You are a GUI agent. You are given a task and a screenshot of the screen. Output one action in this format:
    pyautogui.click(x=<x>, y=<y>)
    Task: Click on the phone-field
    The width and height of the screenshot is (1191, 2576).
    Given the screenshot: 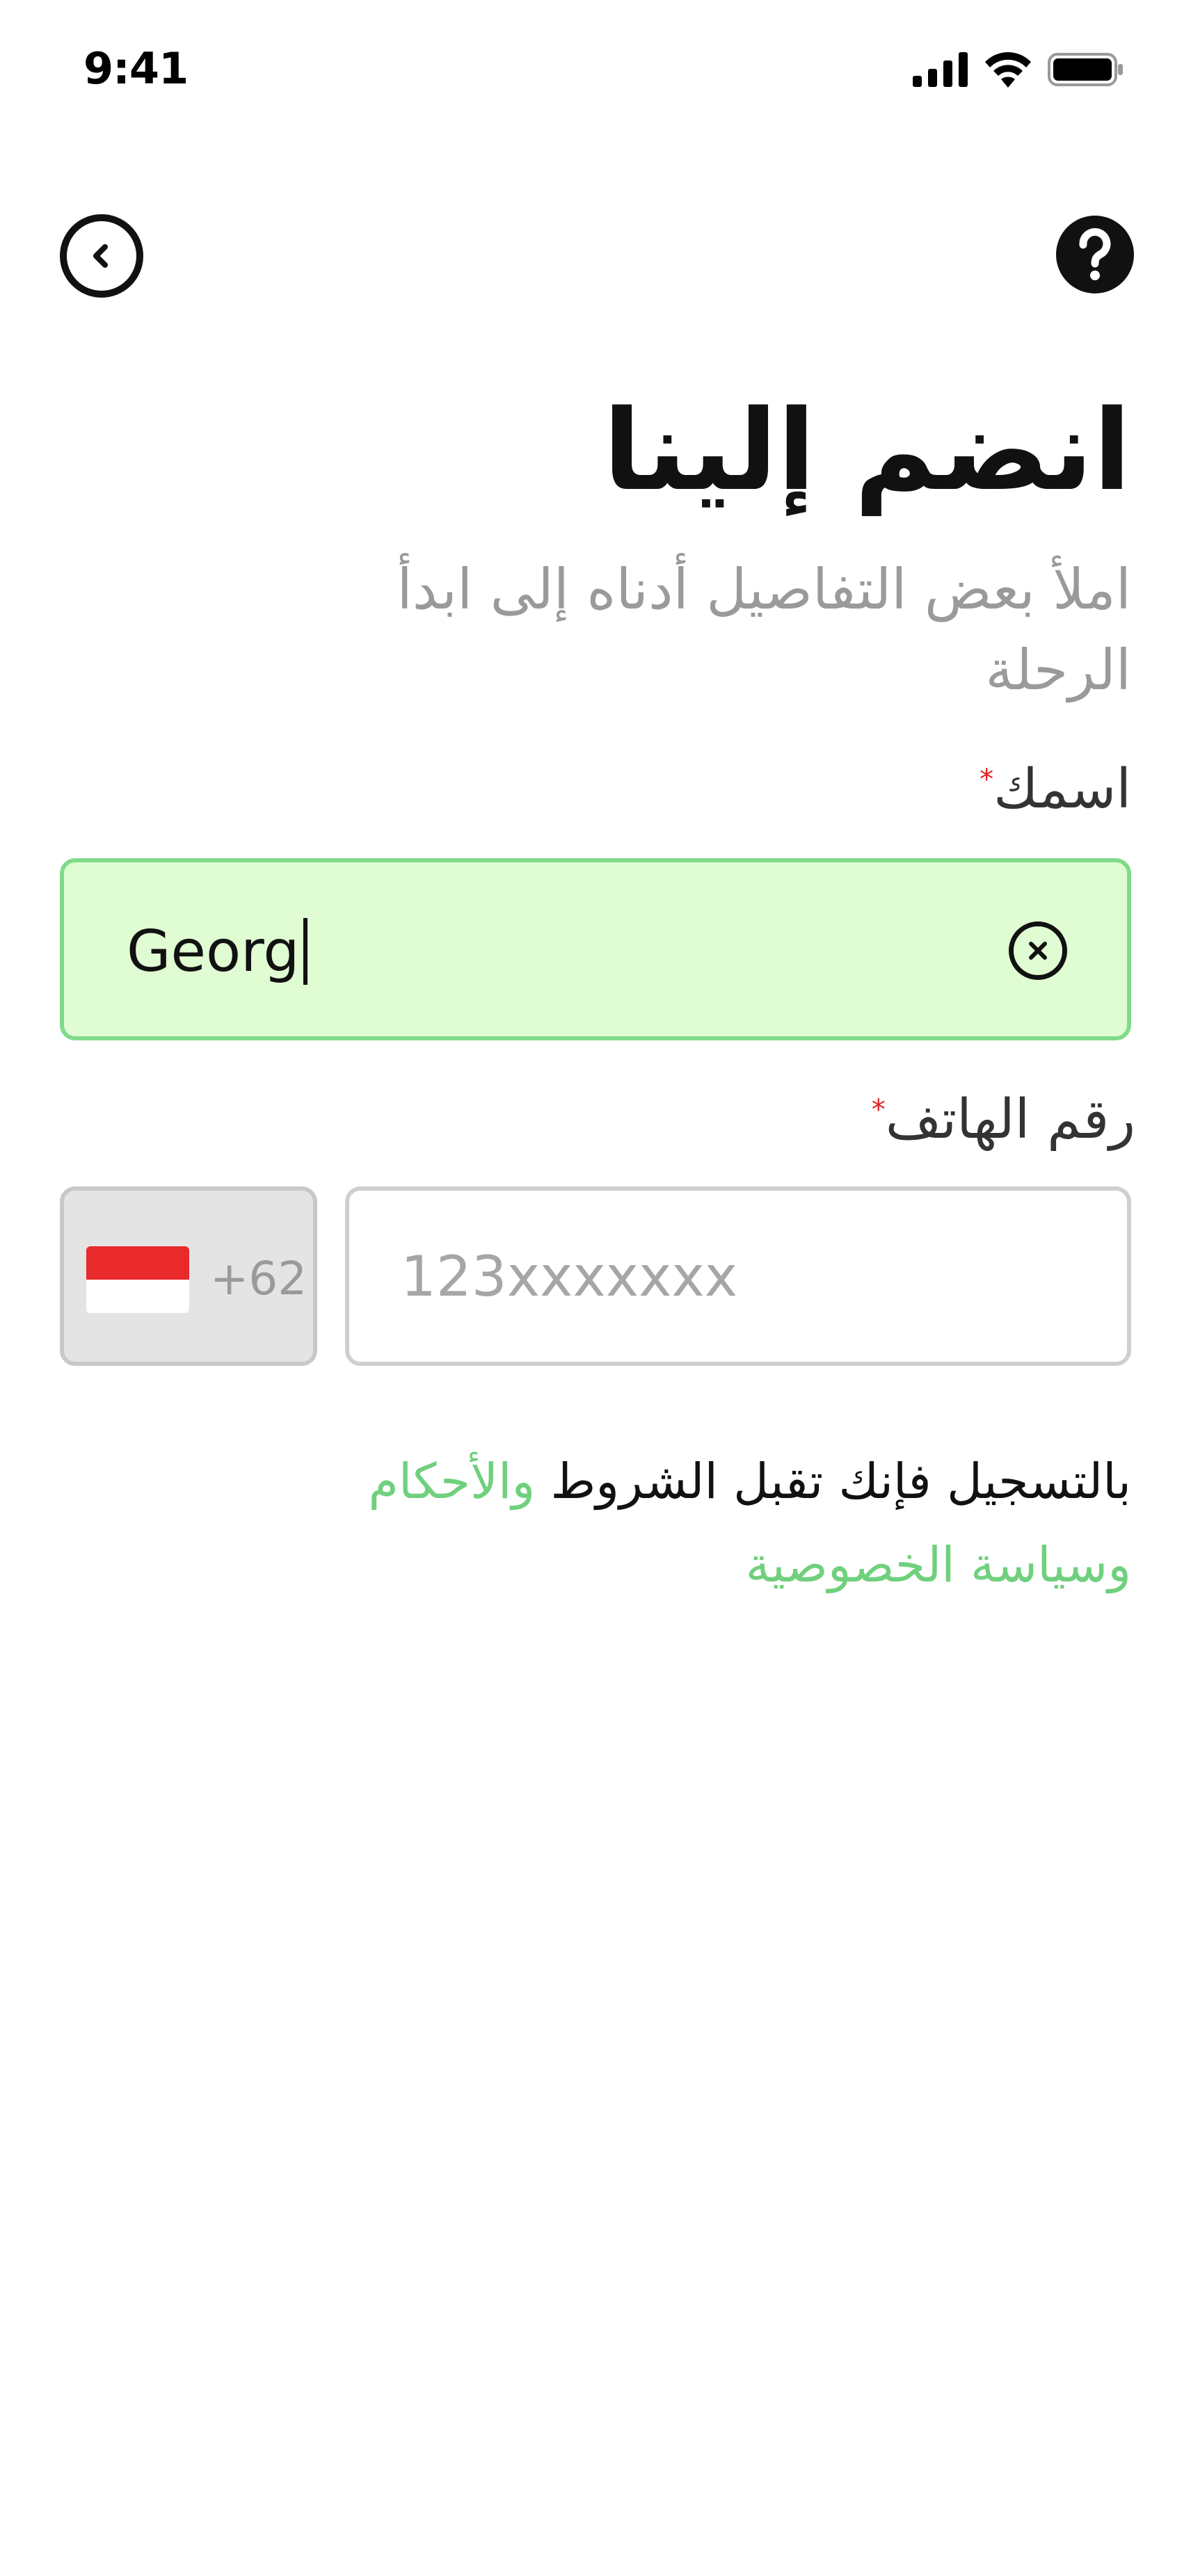 What is the action you would take?
    pyautogui.click(x=738, y=1276)
    